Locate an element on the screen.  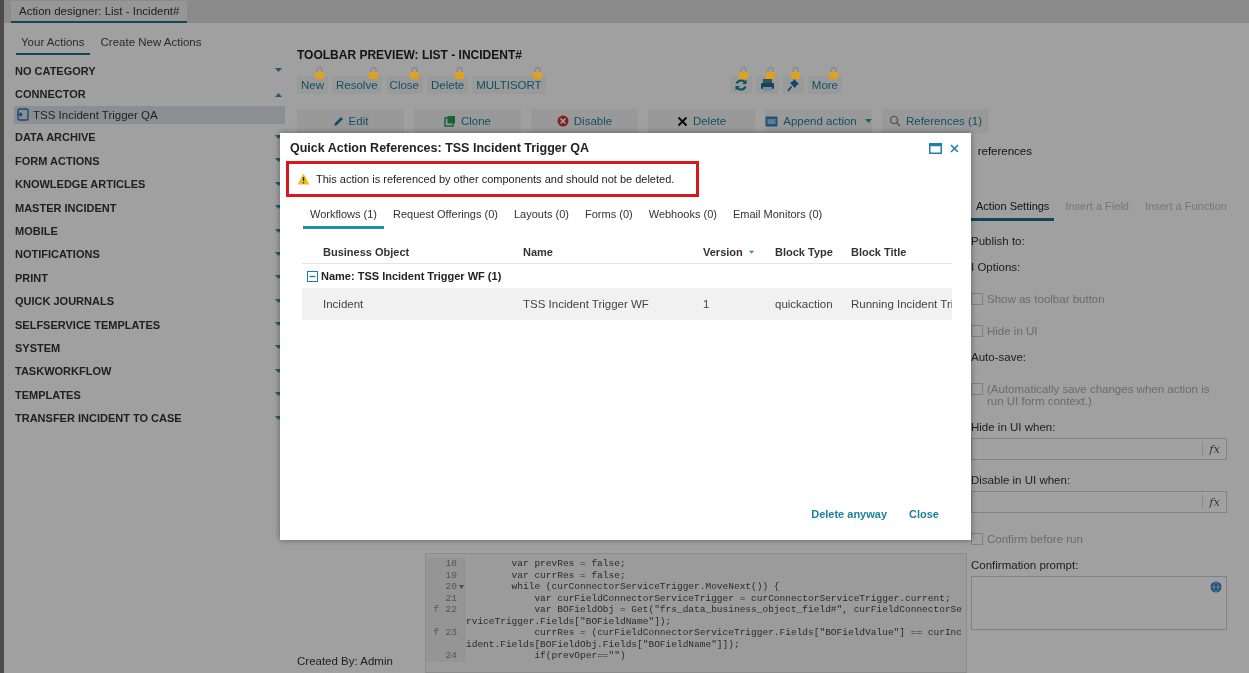
window-icon is located at coordinates (772, 121).